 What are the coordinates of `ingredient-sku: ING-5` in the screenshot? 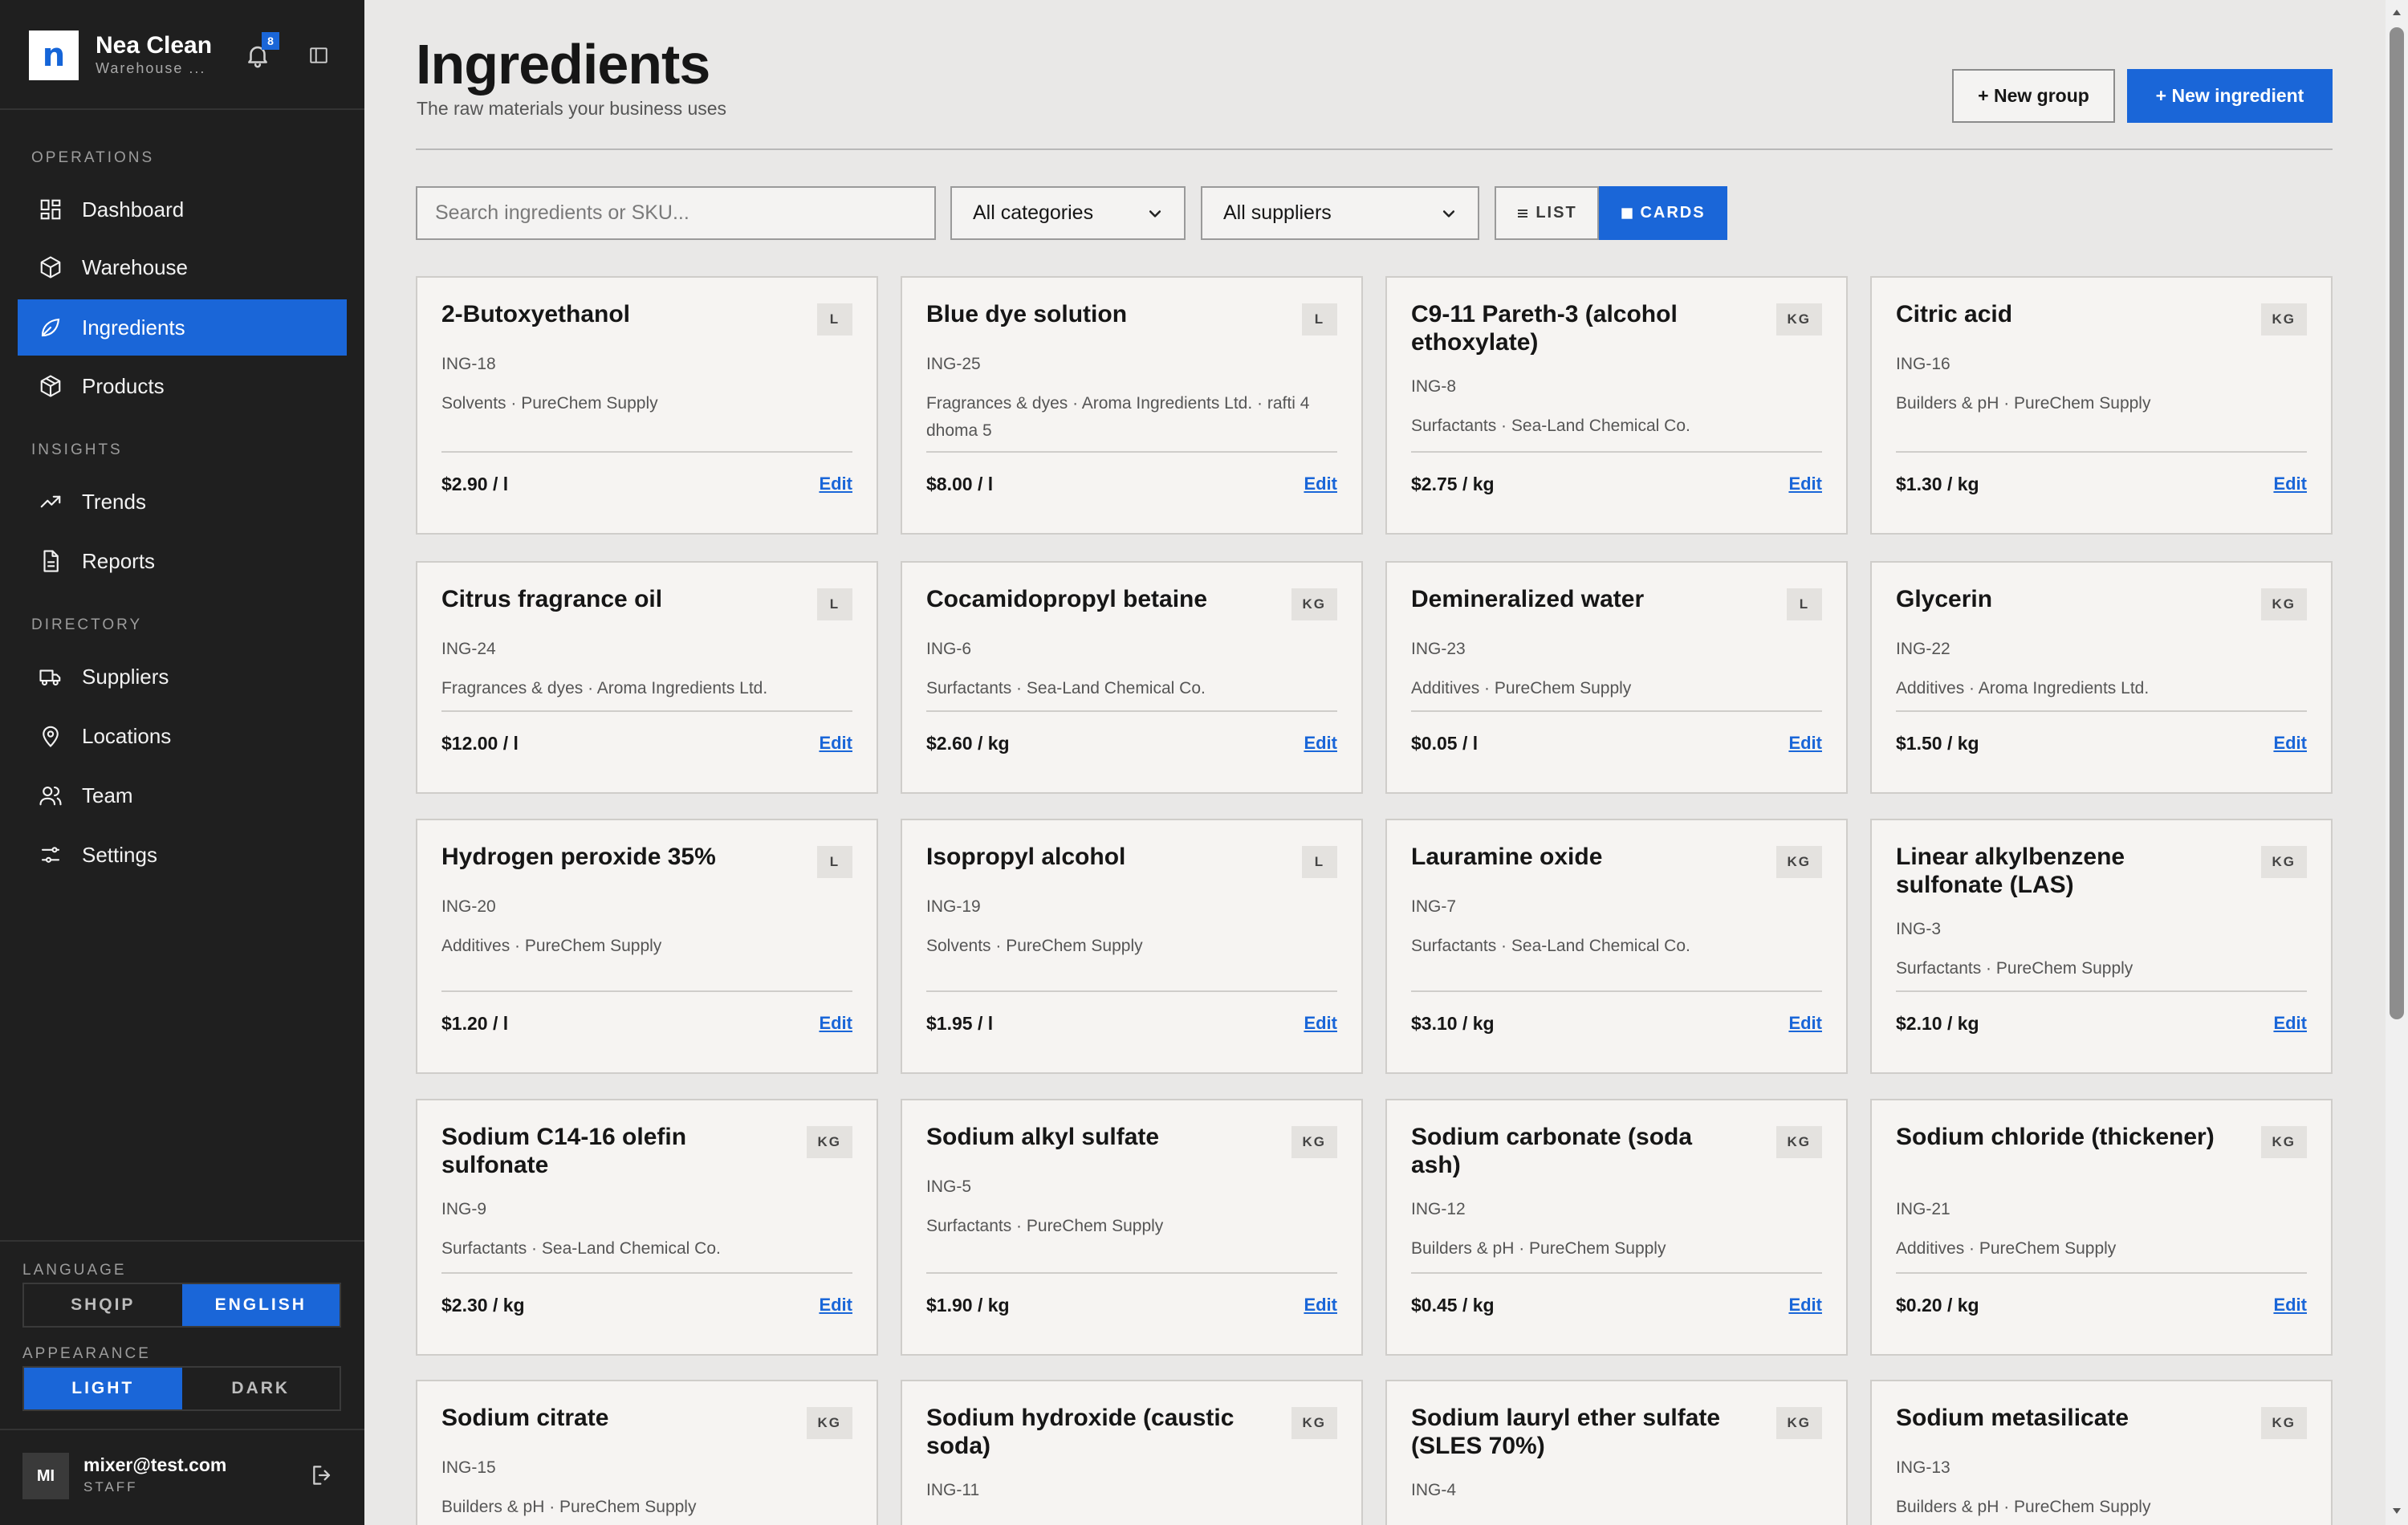 It's located at (949, 1187).